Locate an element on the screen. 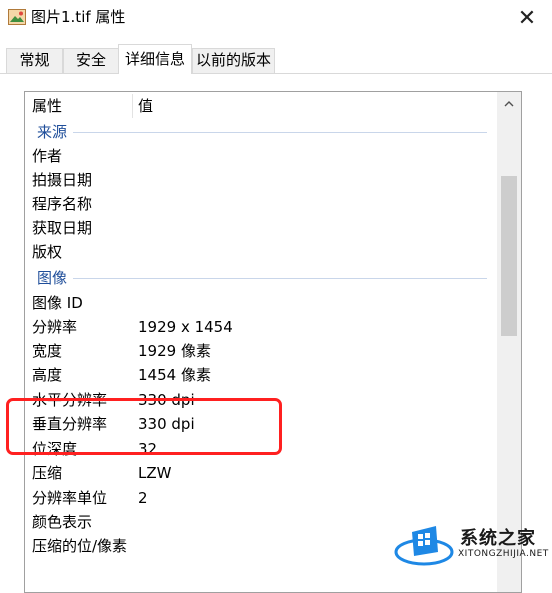  column-header-property: 属性 is located at coordinates (47, 106).